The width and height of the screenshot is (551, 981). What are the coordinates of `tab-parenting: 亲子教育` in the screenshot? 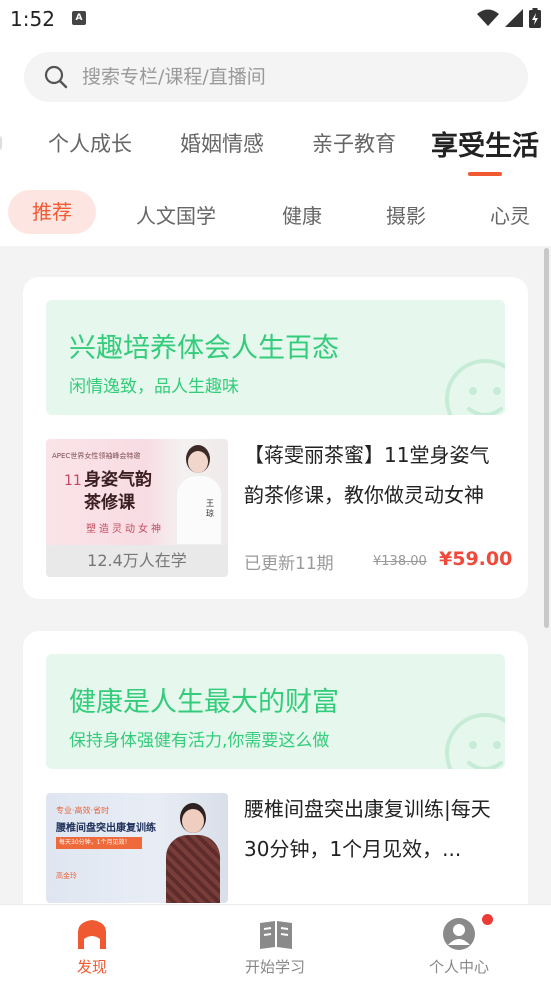 It's located at (354, 143).